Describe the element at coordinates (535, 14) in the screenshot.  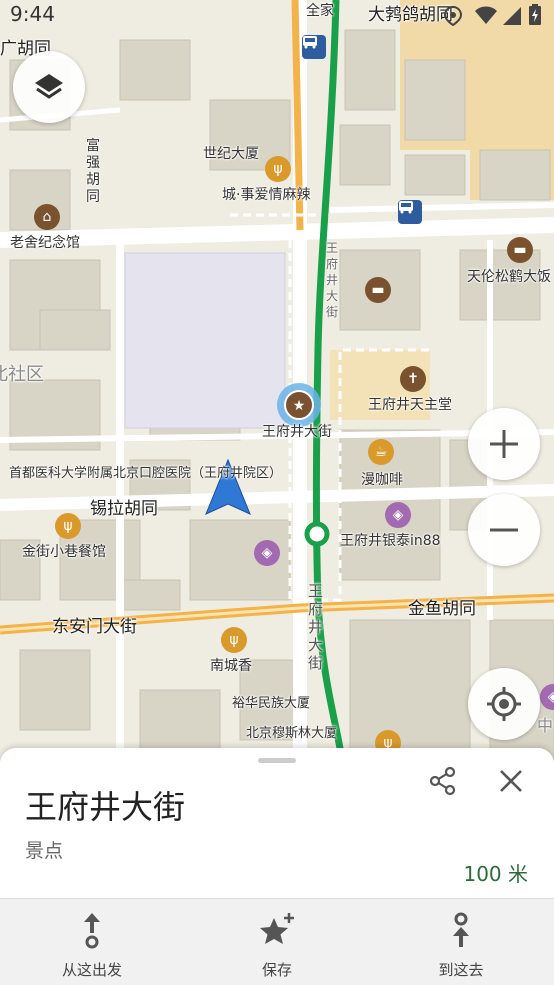
I see `battery-icon` at that location.